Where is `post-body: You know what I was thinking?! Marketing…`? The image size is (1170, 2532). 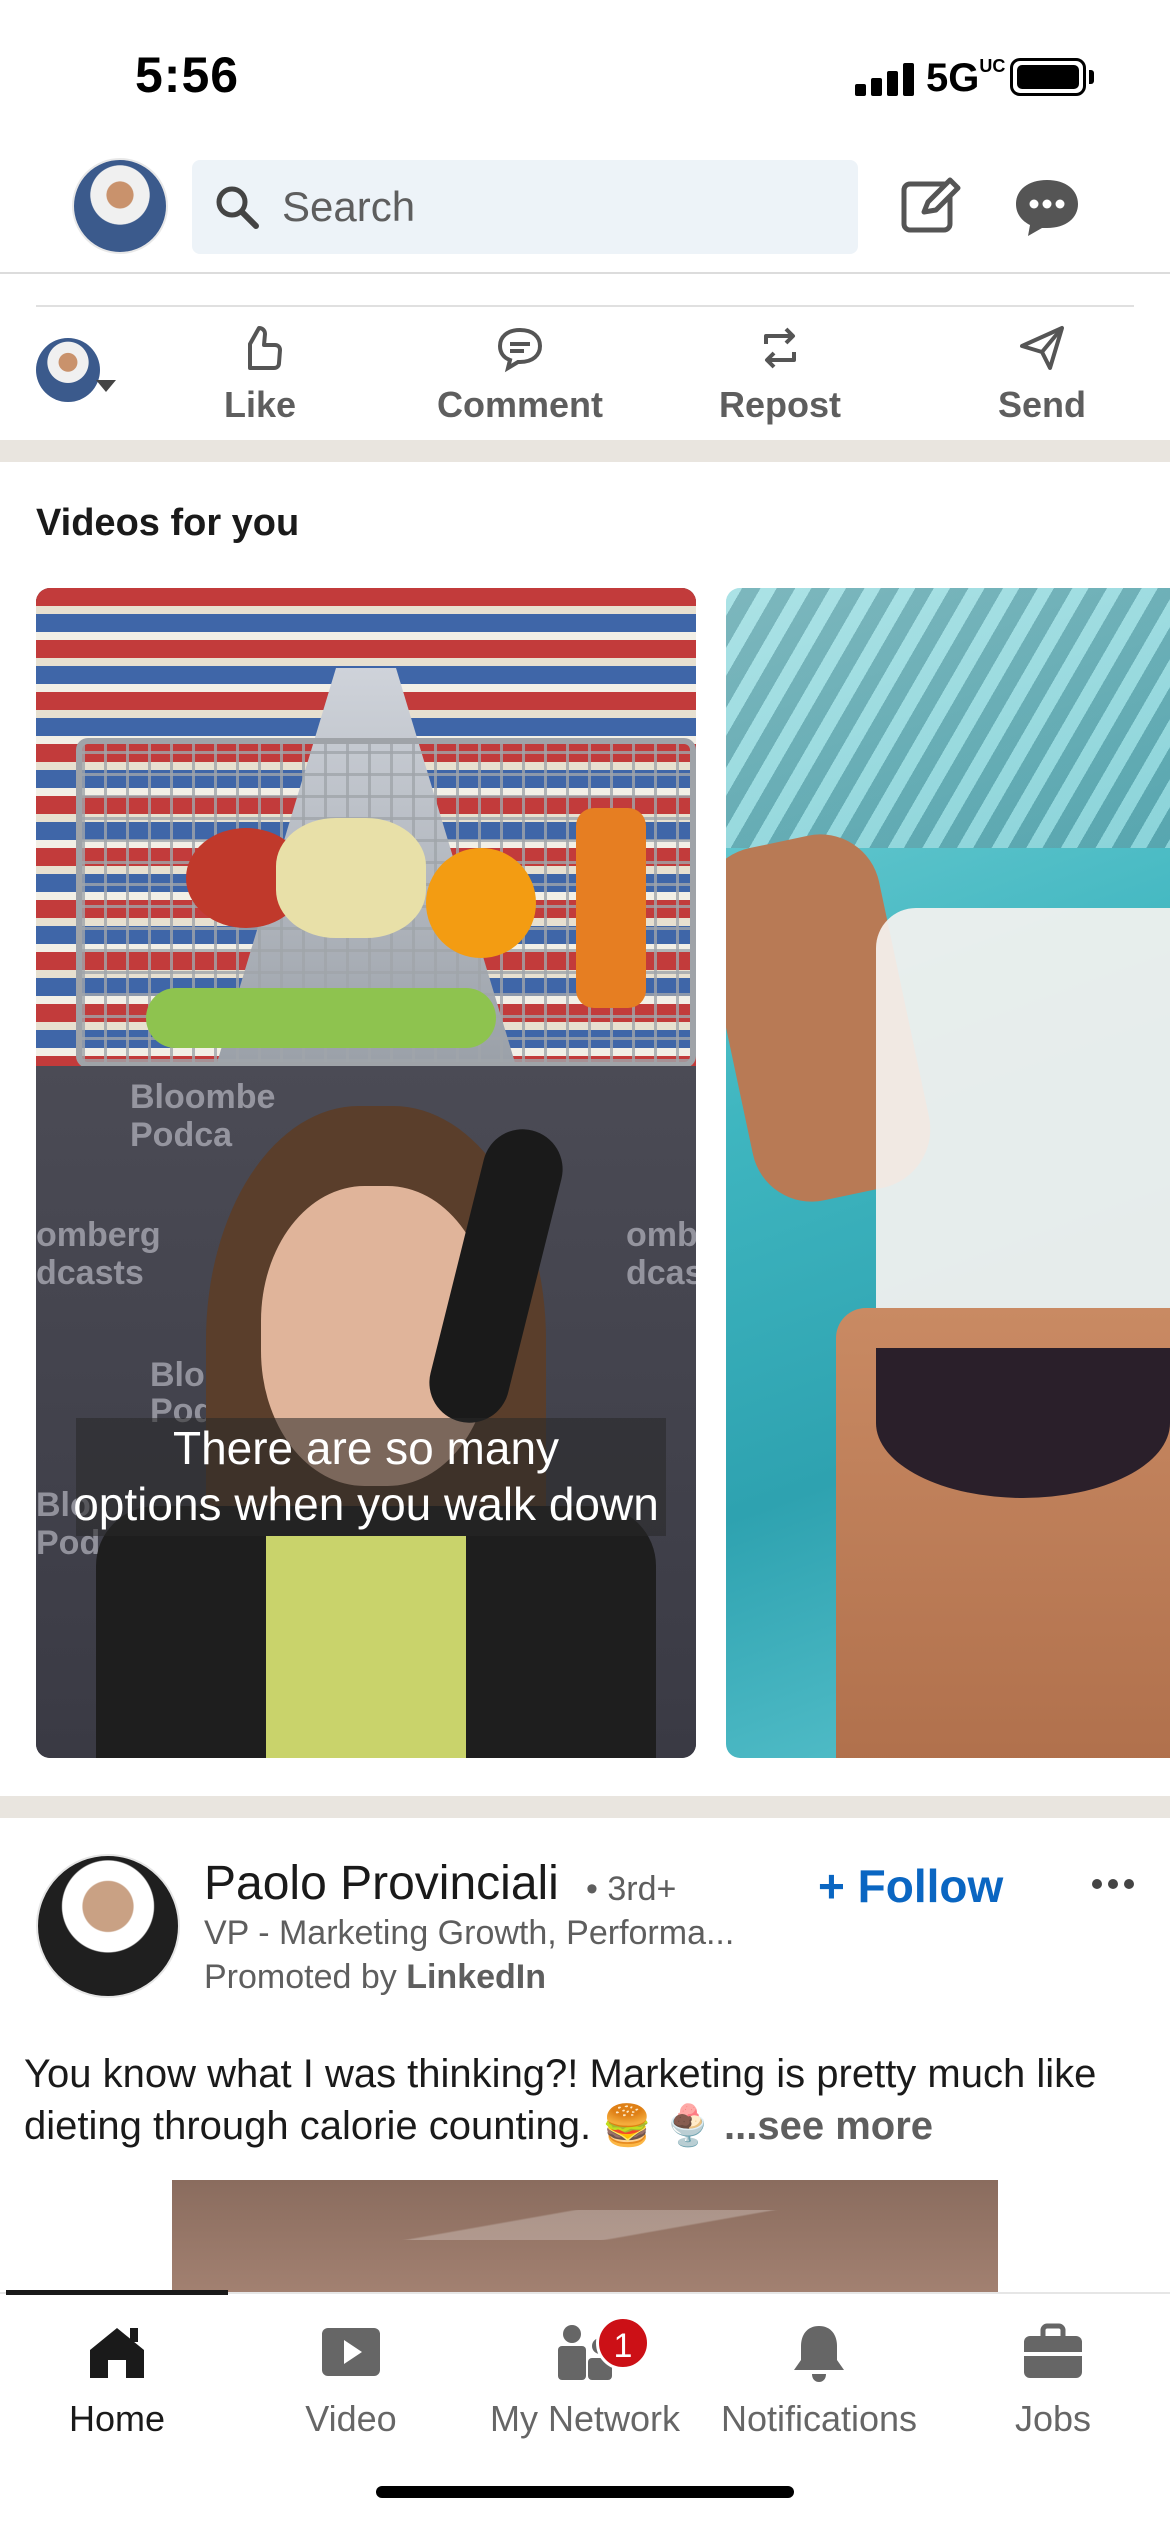 post-body: You know what I was thinking?! Marketing… is located at coordinates (560, 2100).